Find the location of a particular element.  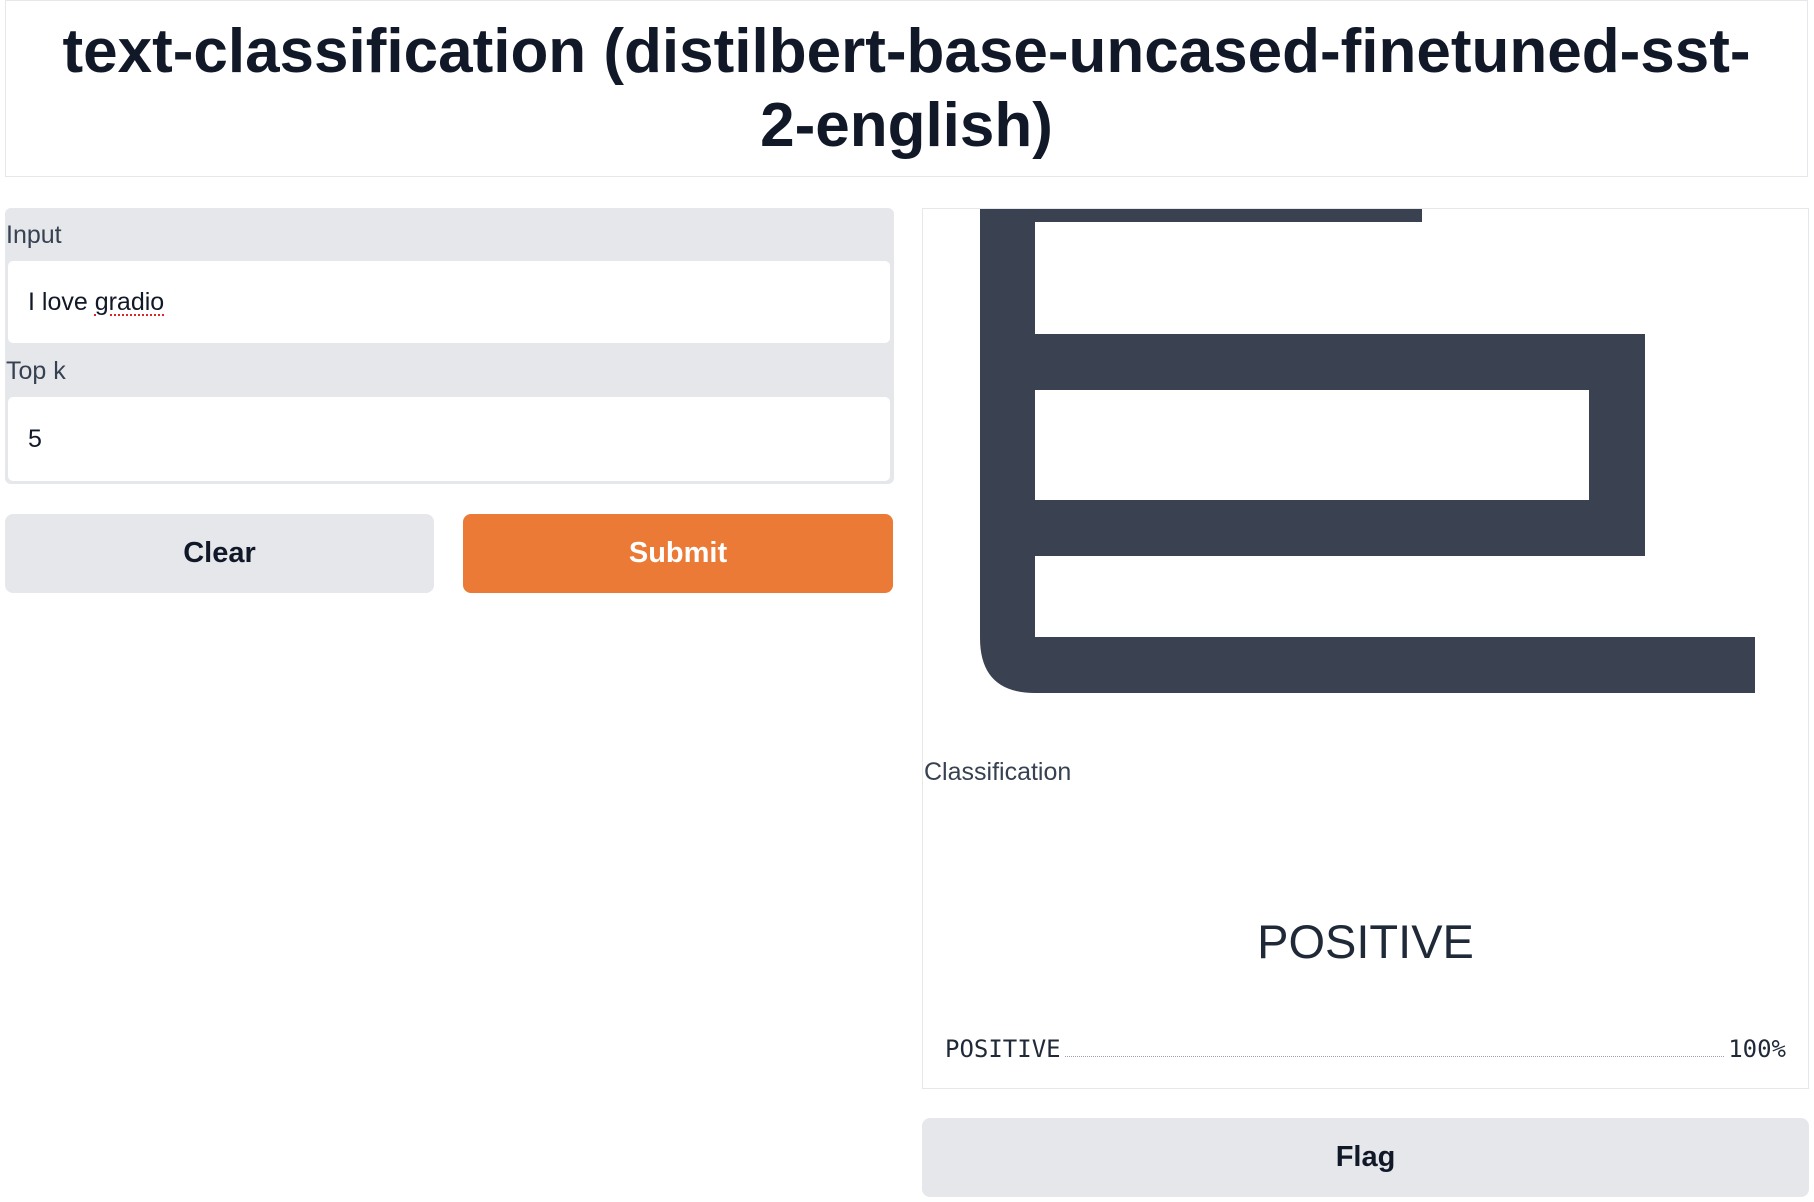

topk-label: Top k is located at coordinates (36, 371).